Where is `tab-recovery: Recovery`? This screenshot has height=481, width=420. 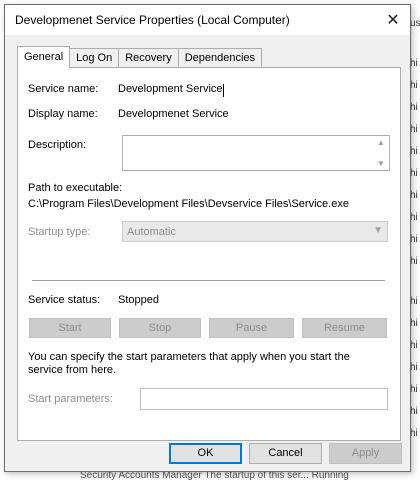
tab-recovery: Recovery is located at coordinates (148, 58).